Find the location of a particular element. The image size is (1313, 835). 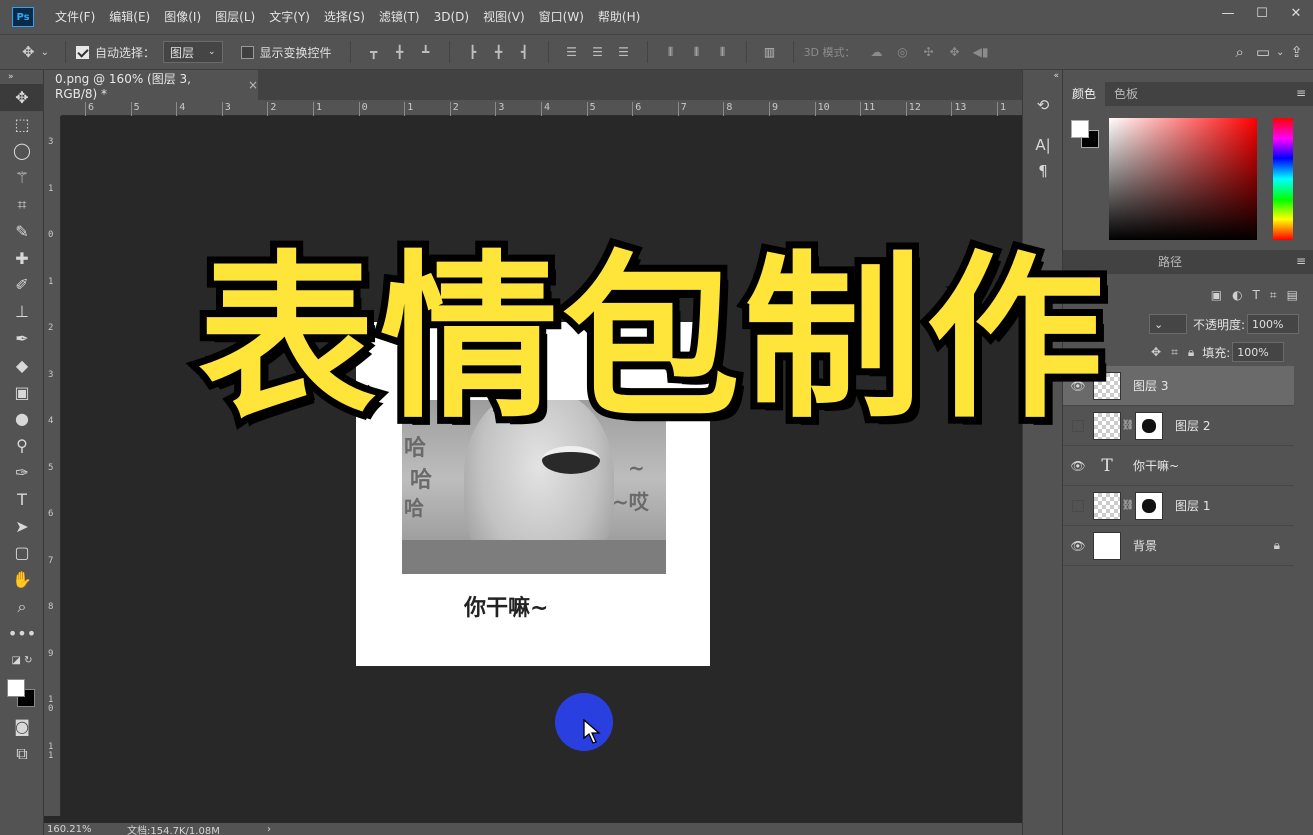

collapse-panels-icon: « is located at coordinates (1043, 76).